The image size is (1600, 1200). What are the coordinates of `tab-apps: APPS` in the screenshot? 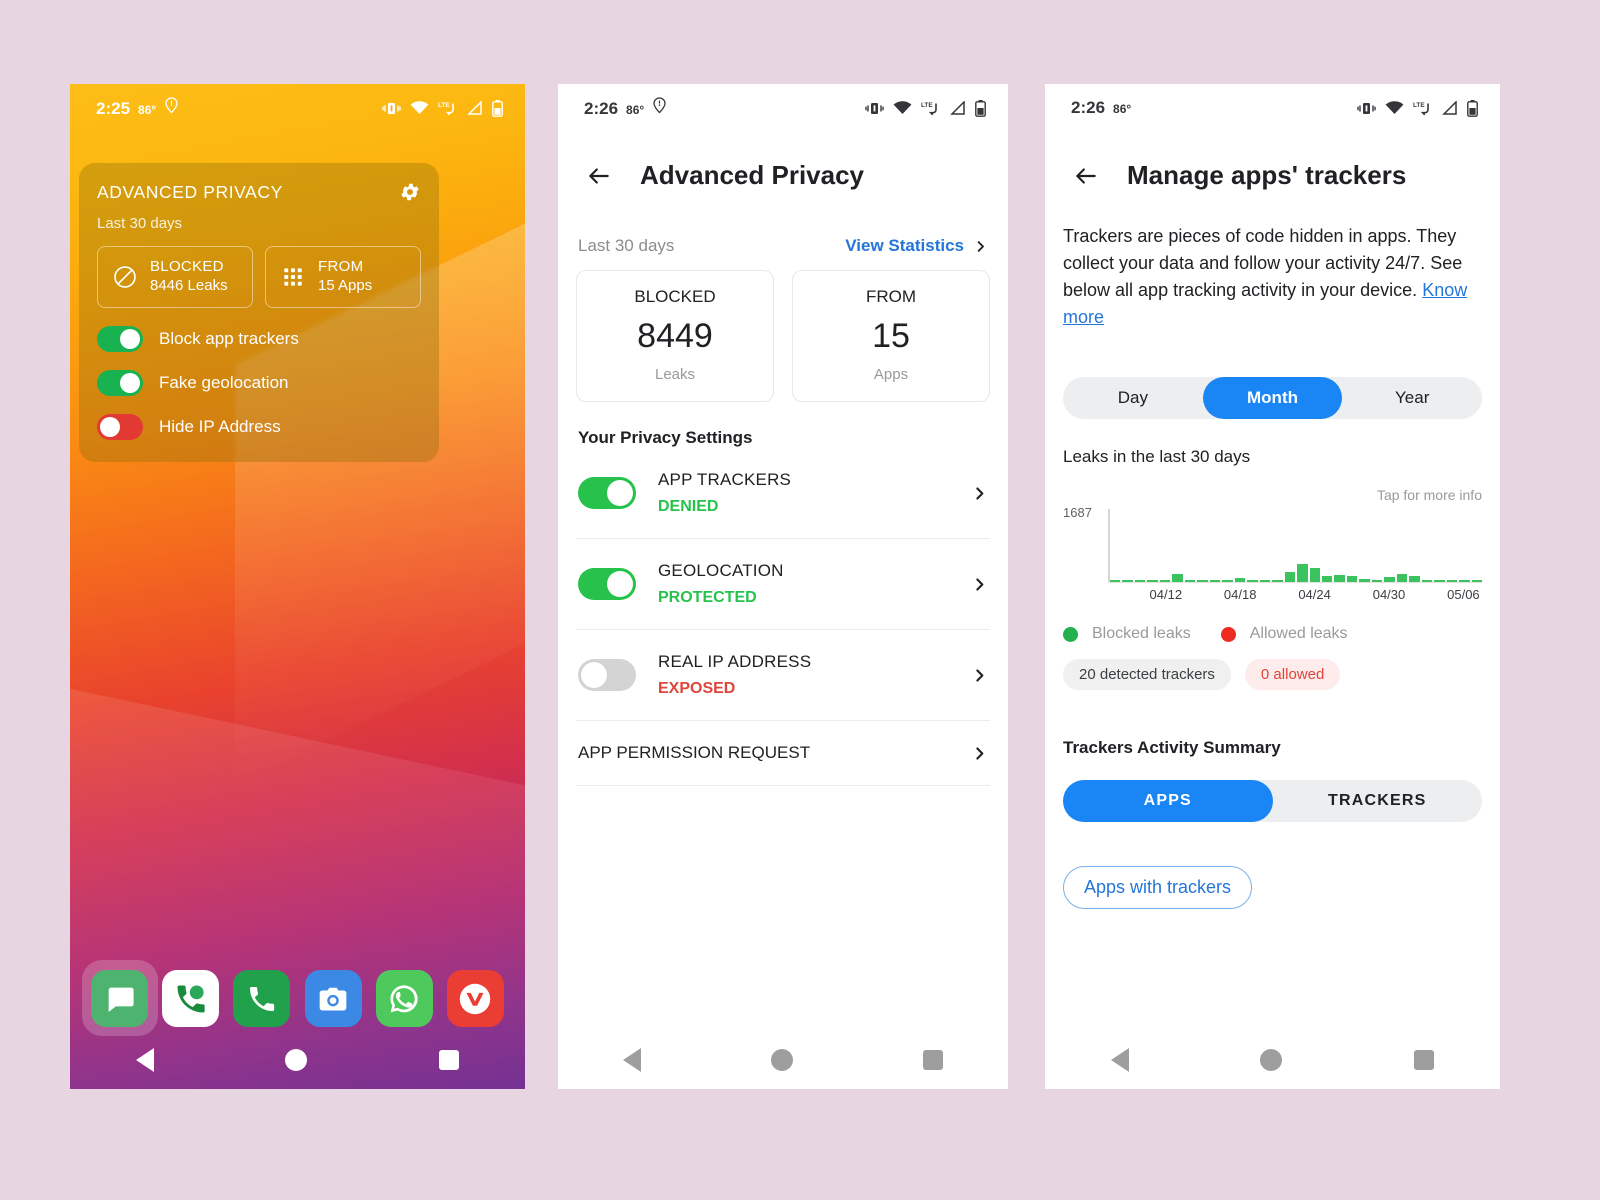 It's located at (1168, 801).